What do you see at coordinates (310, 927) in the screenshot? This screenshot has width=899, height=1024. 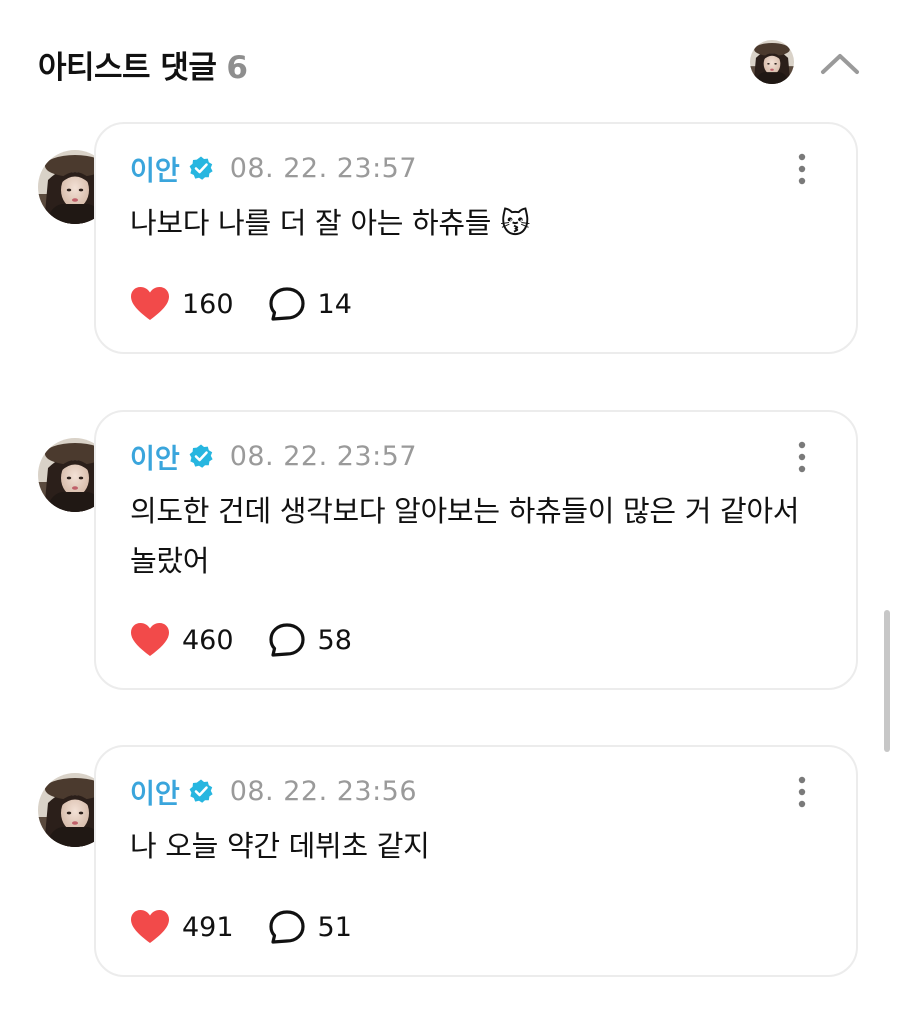 I see `reply-button: 51` at bounding box center [310, 927].